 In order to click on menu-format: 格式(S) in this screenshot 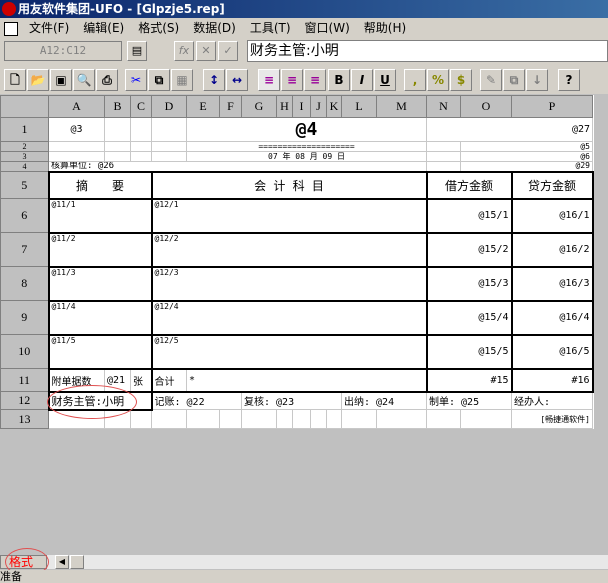, I will do `click(158, 28)`.